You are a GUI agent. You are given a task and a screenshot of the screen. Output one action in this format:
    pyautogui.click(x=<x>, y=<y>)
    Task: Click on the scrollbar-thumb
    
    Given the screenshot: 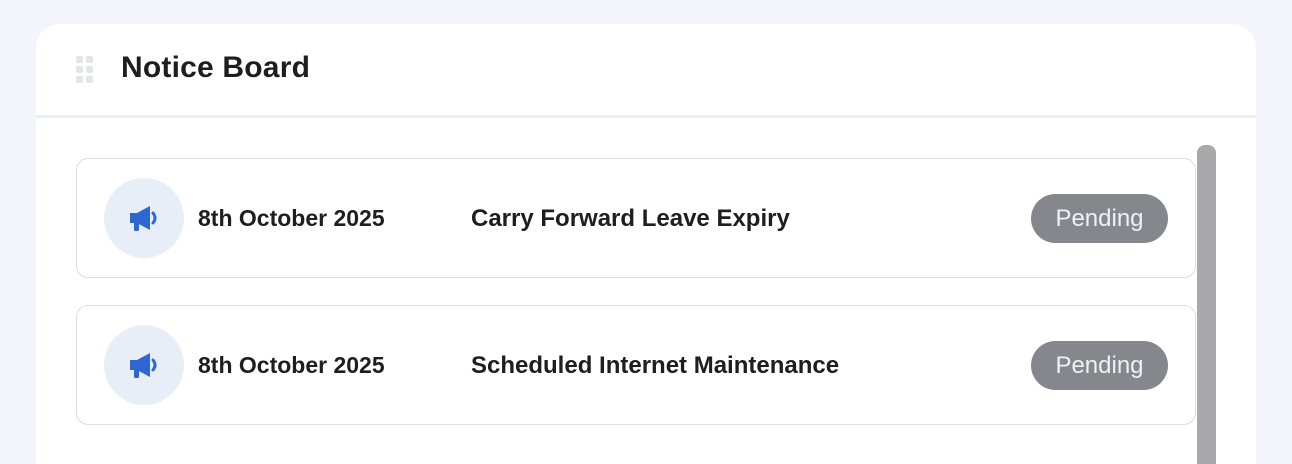 What is the action you would take?
    pyautogui.click(x=1206, y=304)
    